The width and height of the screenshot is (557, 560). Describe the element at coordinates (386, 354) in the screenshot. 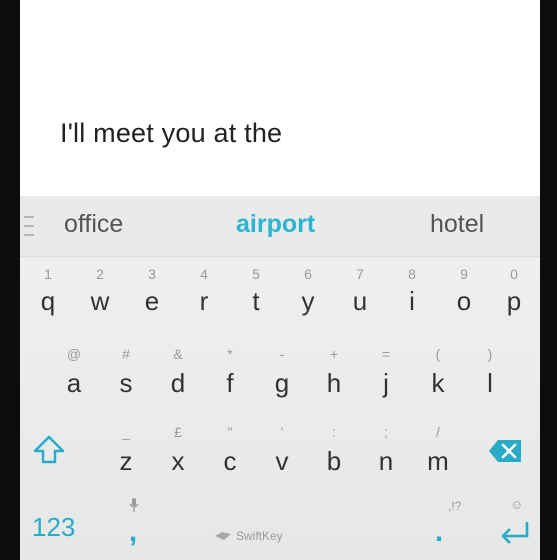

I see `key-hint: =` at that location.